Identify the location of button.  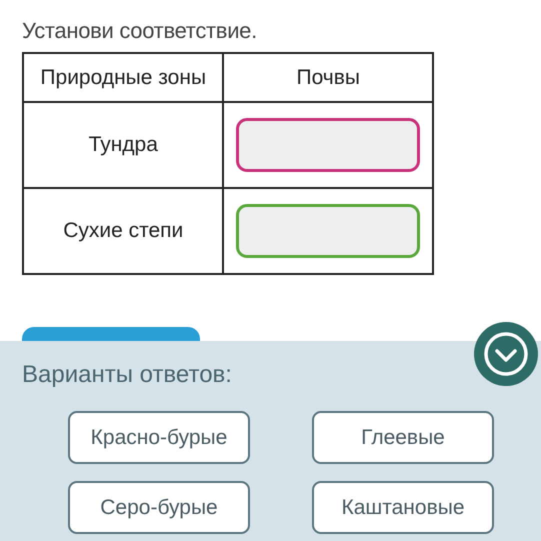
(111, 334).